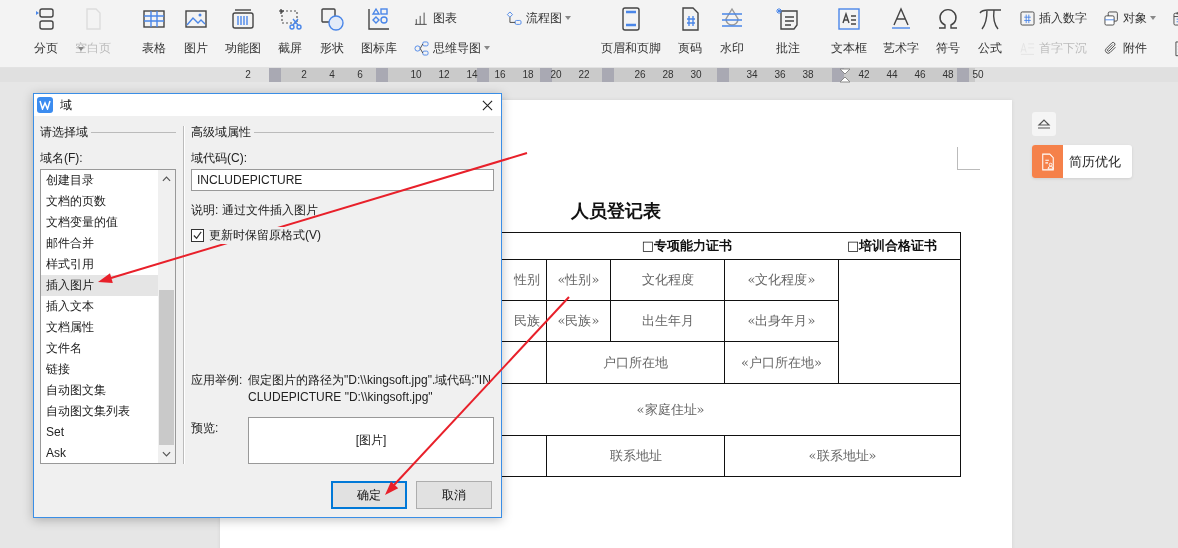  I want to click on resume-button: 简历优化, so click(1082, 161).